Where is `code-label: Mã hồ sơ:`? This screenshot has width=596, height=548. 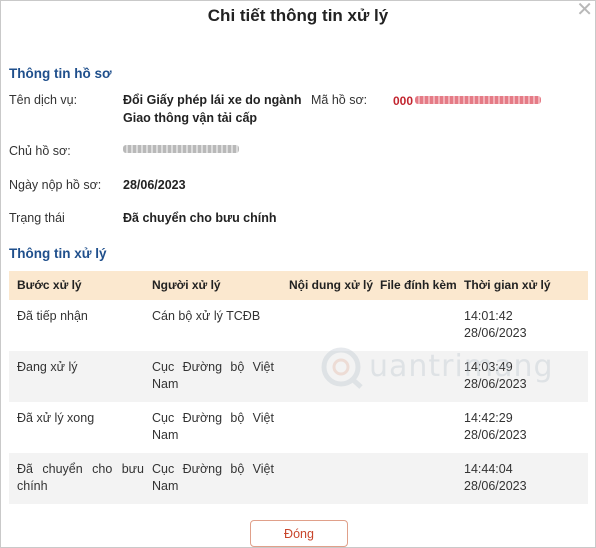
code-label: Mã hồ sơ: is located at coordinates (339, 100).